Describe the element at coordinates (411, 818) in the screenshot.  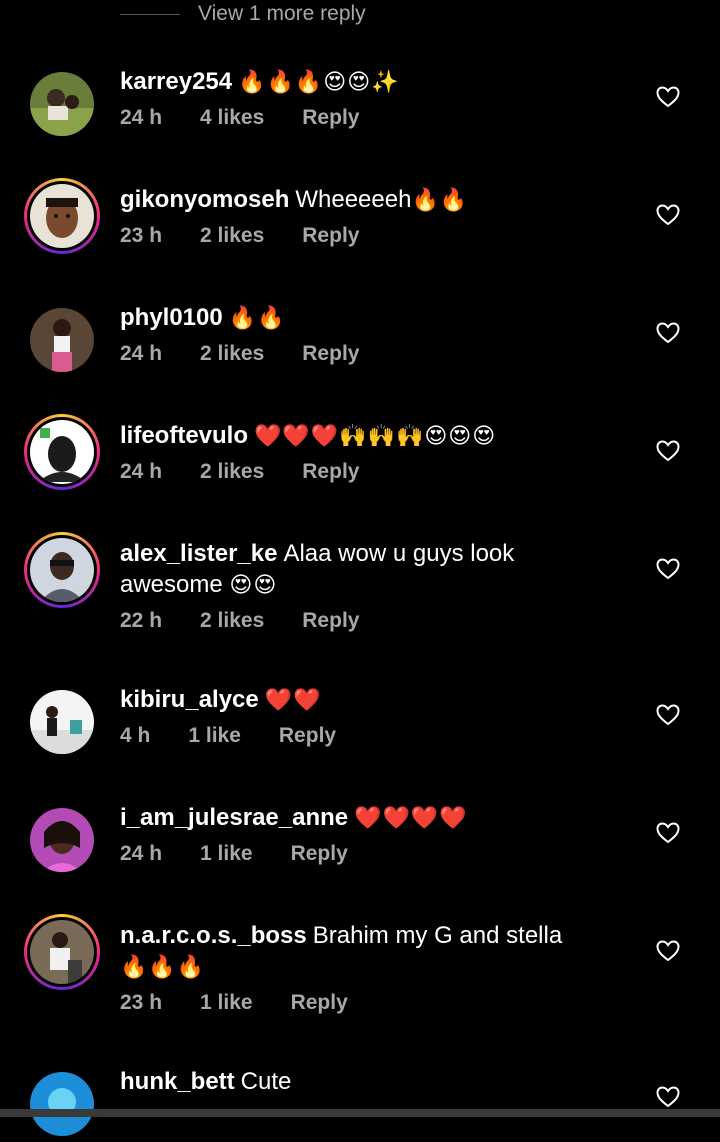
I see `comment-emoji: ❤️❤️❤️❤️` at that location.